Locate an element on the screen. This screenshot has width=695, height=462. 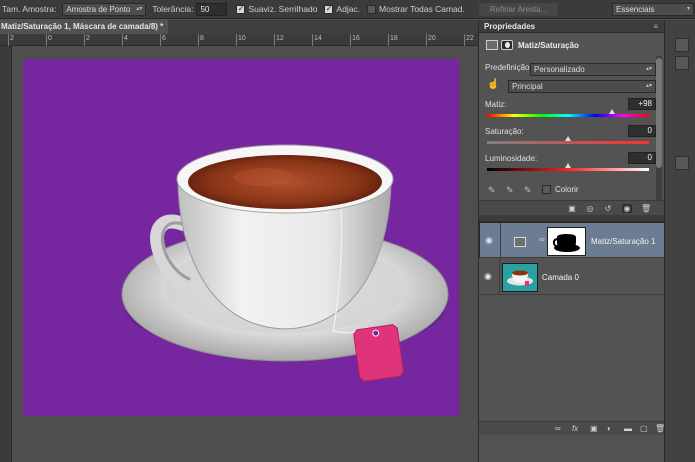
link-icon: ∞ is located at coordinates (542, 239).